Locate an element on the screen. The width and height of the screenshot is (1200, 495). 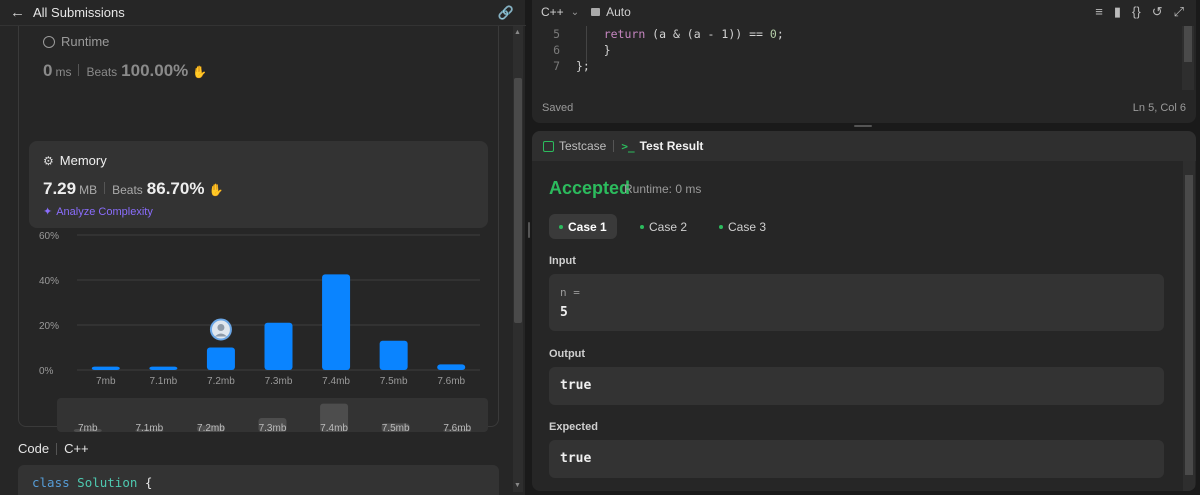
input-label: Input is located at coordinates (562, 261).